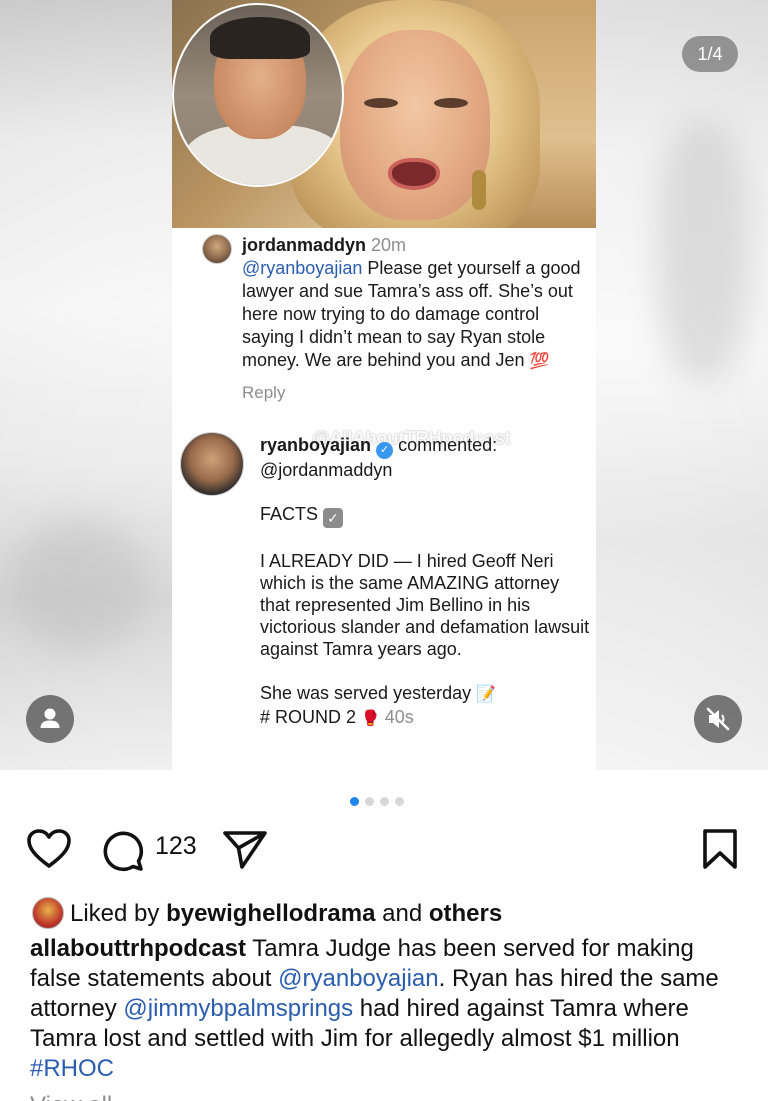 This screenshot has height=1101, width=768. I want to click on inset-portrait-photo, so click(258, 95).